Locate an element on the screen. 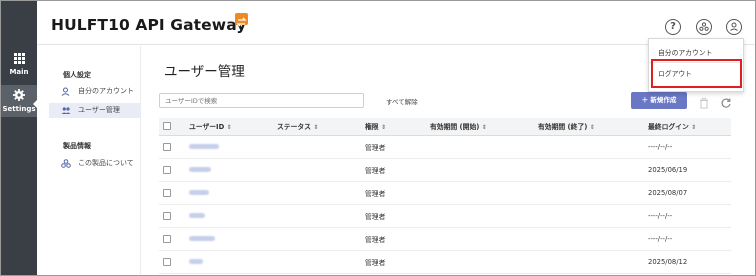 The height and width of the screenshot is (276, 756). page-title: ユーザー管理 is located at coordinates (204, 72).